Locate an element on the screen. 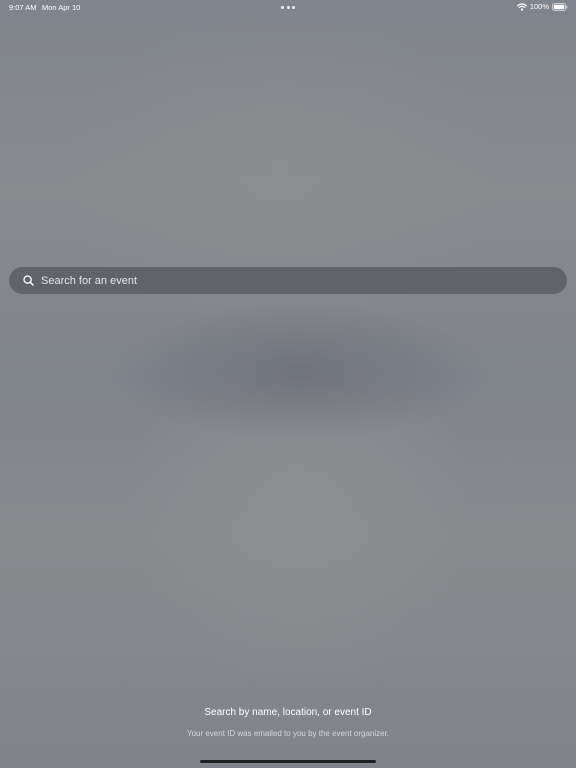  status-bar: 9:07 AM Mon Apr 10 100% is located at coordinates (288, 7).